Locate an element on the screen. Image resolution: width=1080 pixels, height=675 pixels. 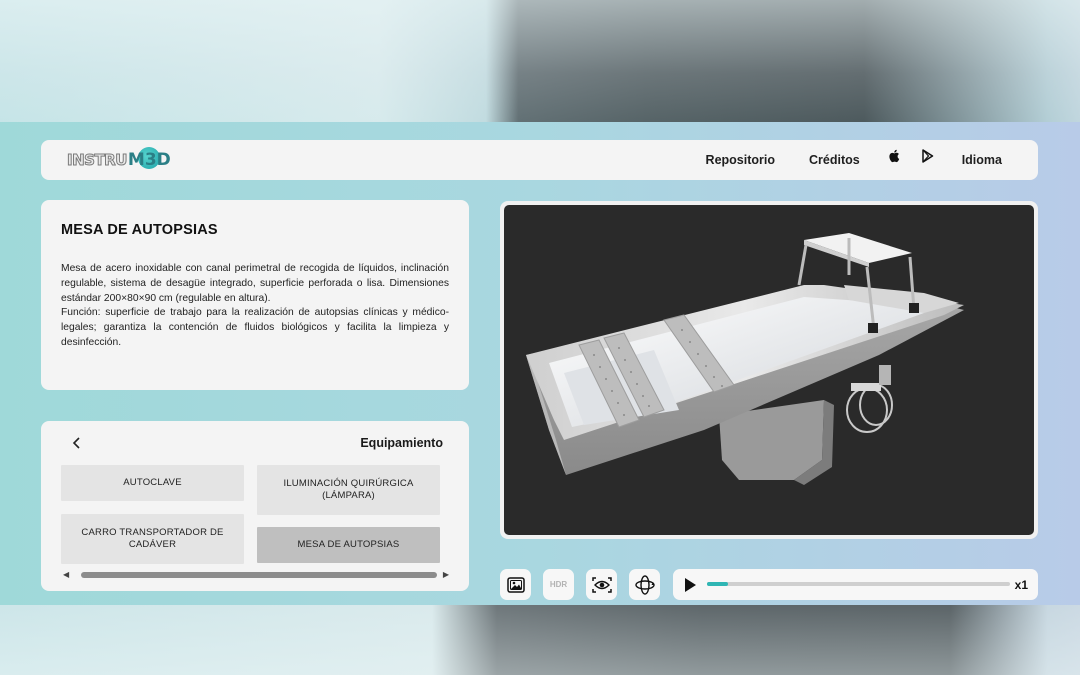
logo-suffix: M3D is located at coordinates (149, 158).